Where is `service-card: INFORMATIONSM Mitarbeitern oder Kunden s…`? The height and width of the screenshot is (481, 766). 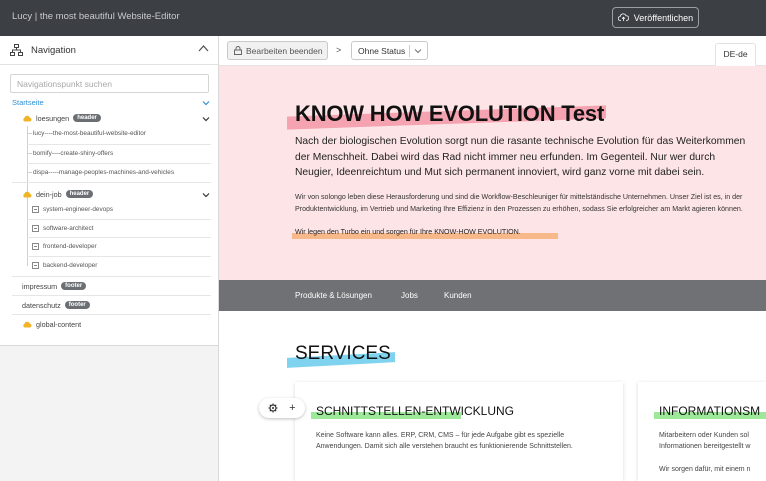 service-card: INFORMATIONSM Mitarbeitern oder Kunden s… is located at coordinates (702, 431).